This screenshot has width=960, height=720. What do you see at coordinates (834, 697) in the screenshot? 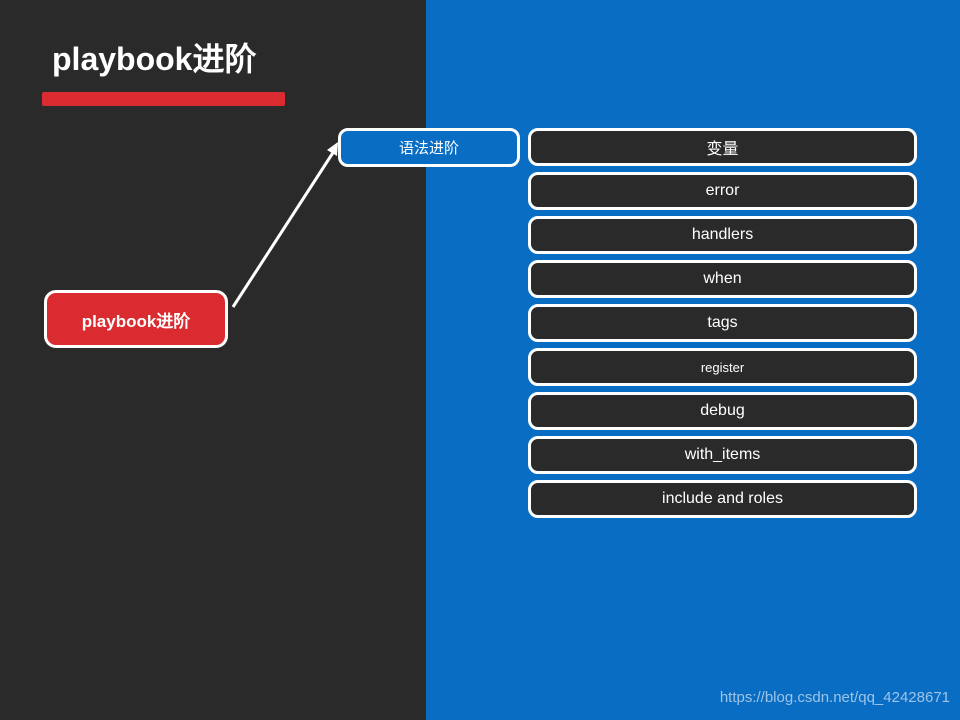
I see `watermark-url: https://blog.csdn.net/qq_42428671` at bounding box center [834, 697].